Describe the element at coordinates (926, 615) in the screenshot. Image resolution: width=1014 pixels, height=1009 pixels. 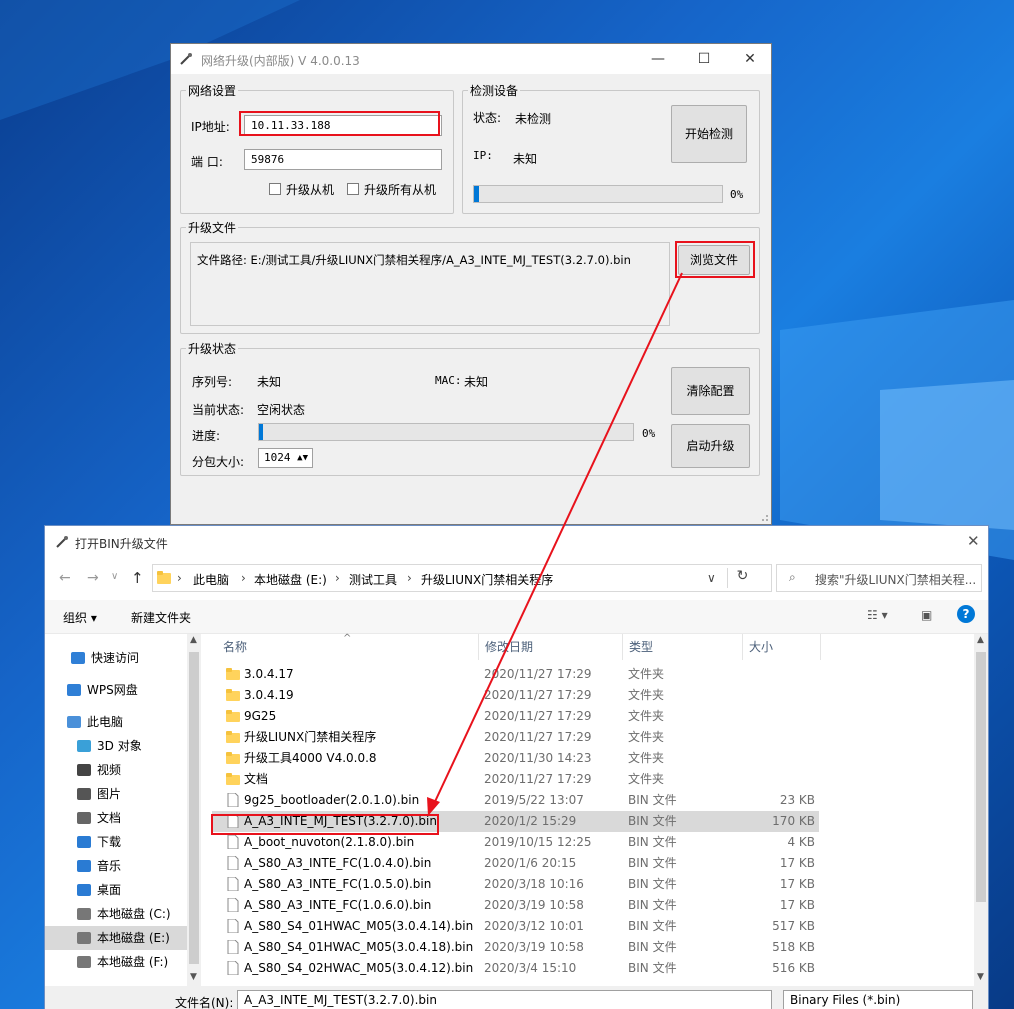
I see `preview-pane-icon: ▣` at that location.